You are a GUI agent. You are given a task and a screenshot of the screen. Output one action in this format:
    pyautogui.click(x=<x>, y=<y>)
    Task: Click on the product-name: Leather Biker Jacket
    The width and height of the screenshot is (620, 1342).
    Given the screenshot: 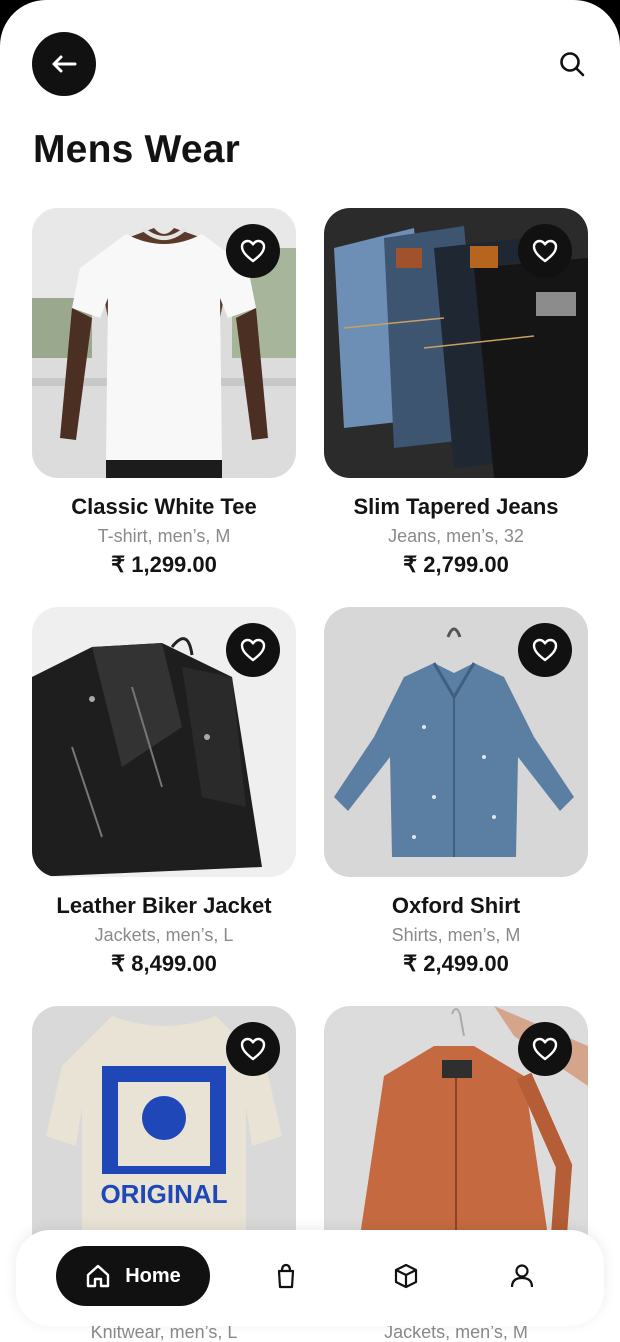 What is the action you would take?
    pyautogui.click(x=164, y=906)
    